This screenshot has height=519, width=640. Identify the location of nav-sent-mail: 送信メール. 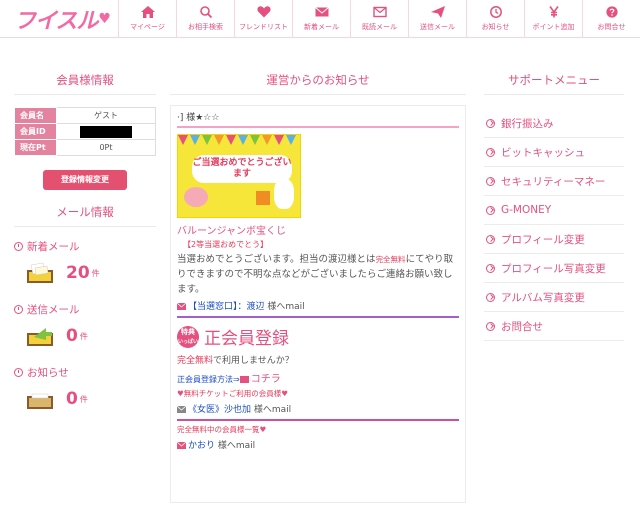
(437, 19).